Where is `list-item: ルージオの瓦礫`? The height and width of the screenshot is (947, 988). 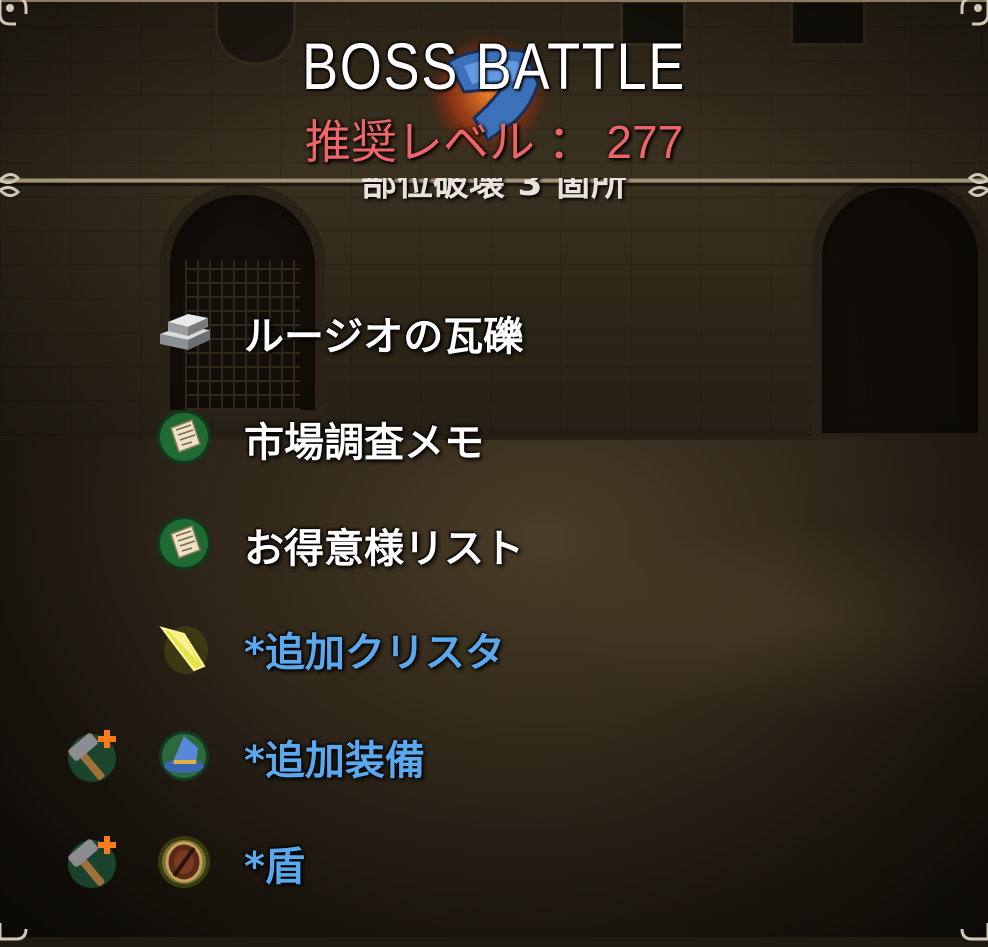 list-item: ルージオの瓦礫 is located at coordinates (494, 332).